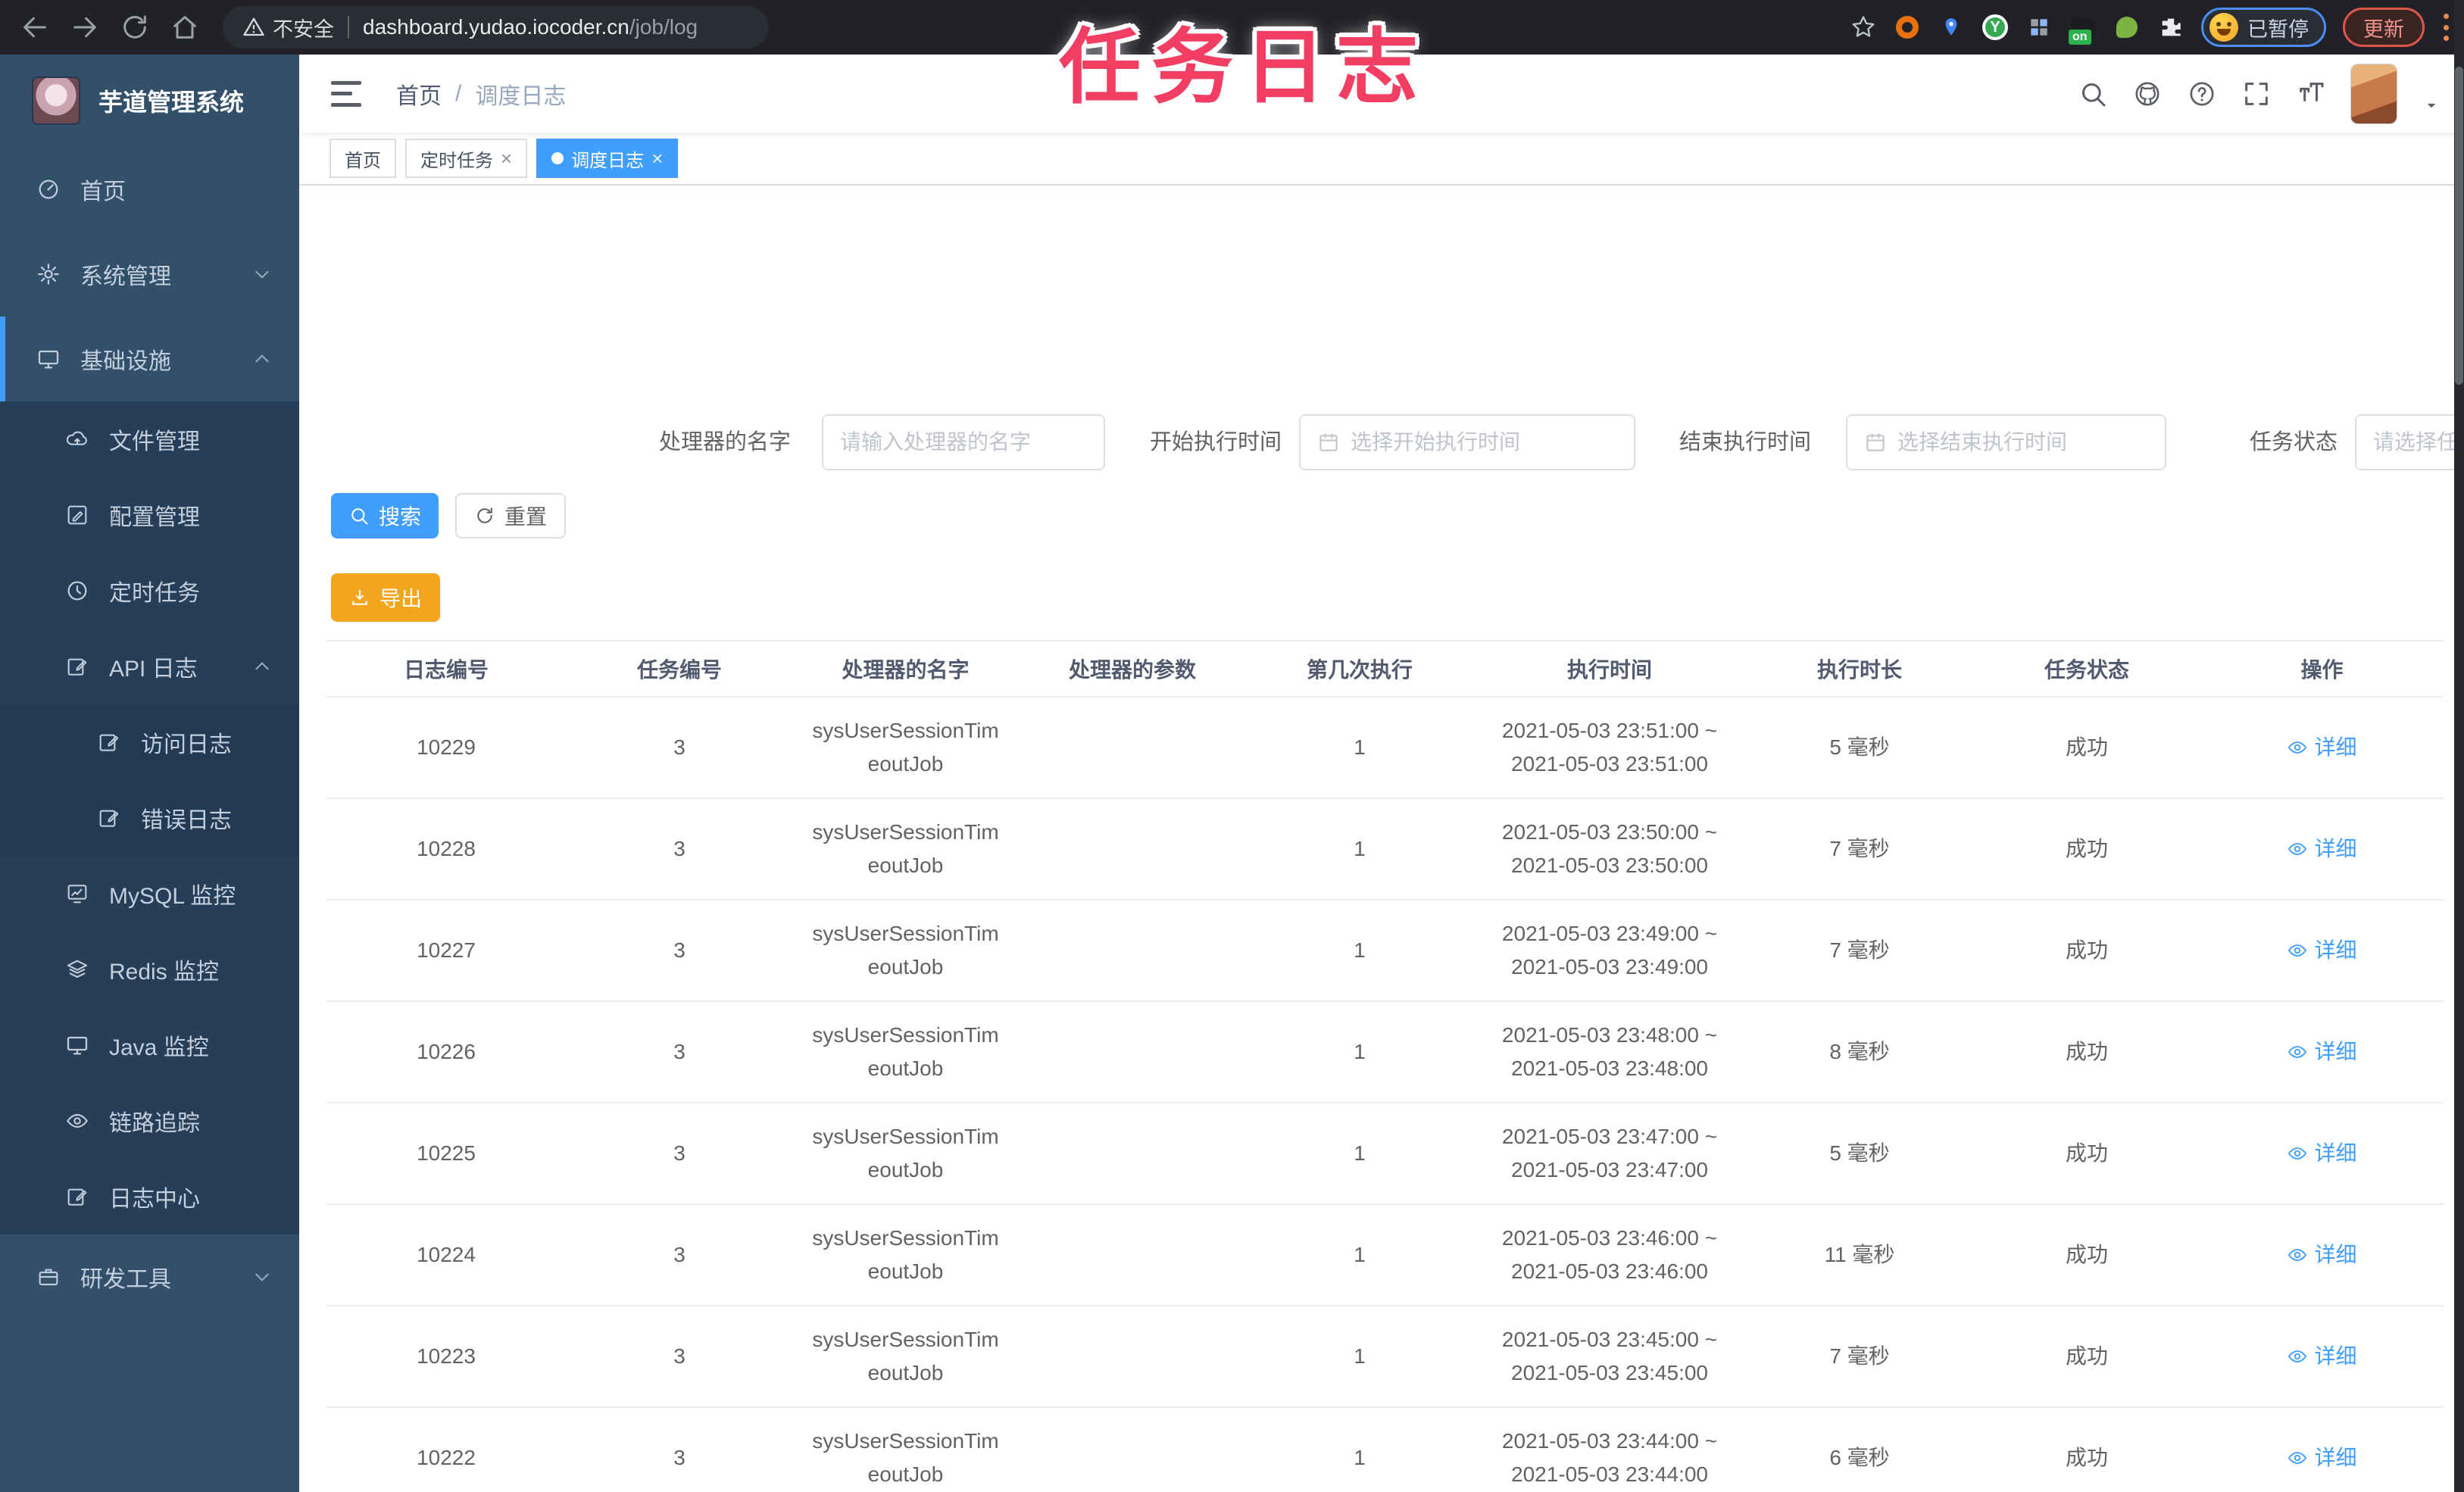  What do you see at coordinates (77, 894) in the screenshot?
I see `chart-icon` at bounding box center [77, 894].